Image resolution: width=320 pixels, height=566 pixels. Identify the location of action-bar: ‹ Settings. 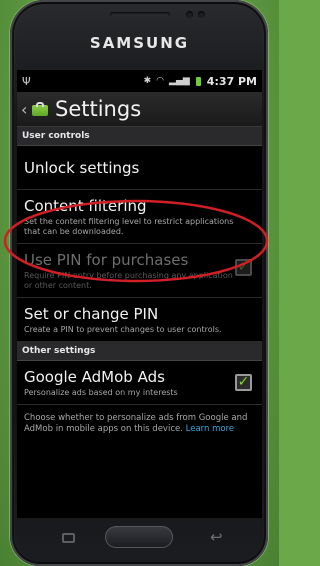
(139, 109).